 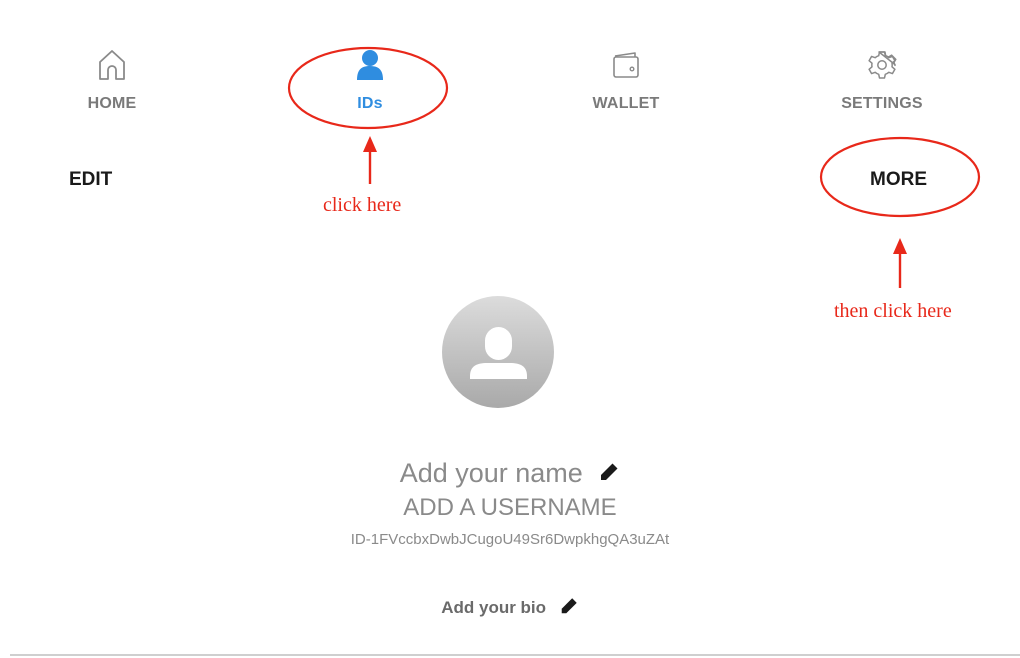 What do you see at coordinates (882, 65) in the screenshot?
I see `gear-icon` at bounding box center [882, 65].